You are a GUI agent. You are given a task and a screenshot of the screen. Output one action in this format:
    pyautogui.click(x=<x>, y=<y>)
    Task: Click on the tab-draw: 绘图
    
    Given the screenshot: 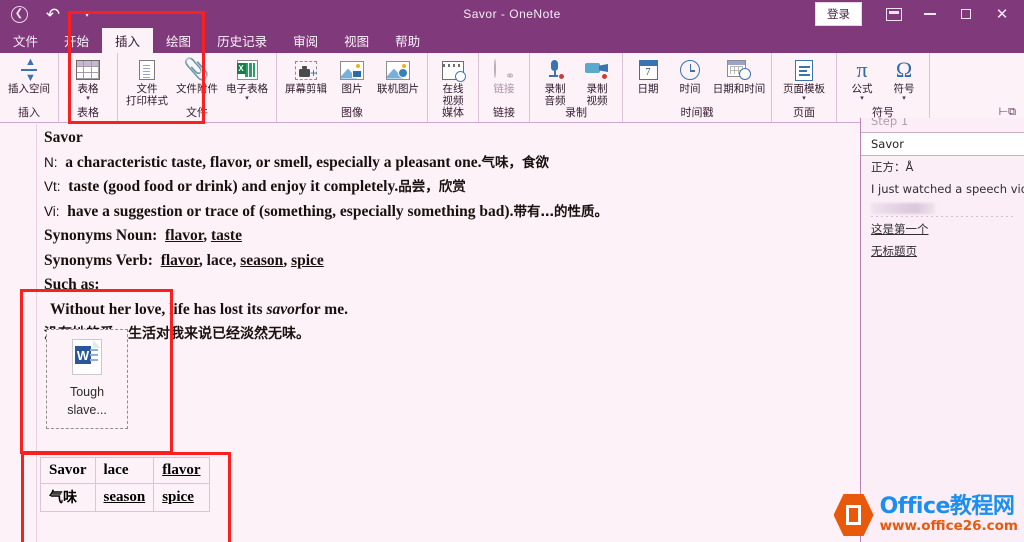 What is the action you would take?
    pyautogui.click(x=178, y=40)
    